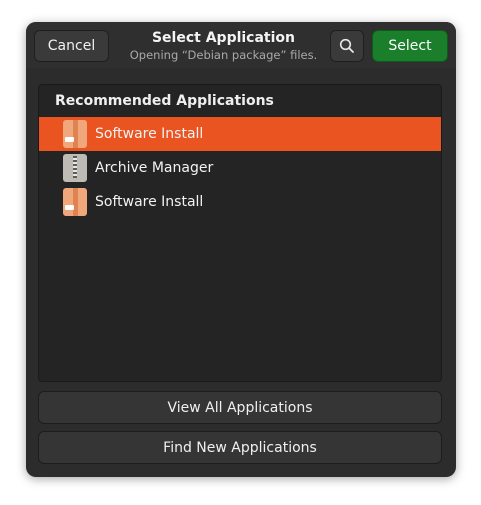  I want to click on dialog-subtitle: Opening “Debian package” files., so click(223, 55).